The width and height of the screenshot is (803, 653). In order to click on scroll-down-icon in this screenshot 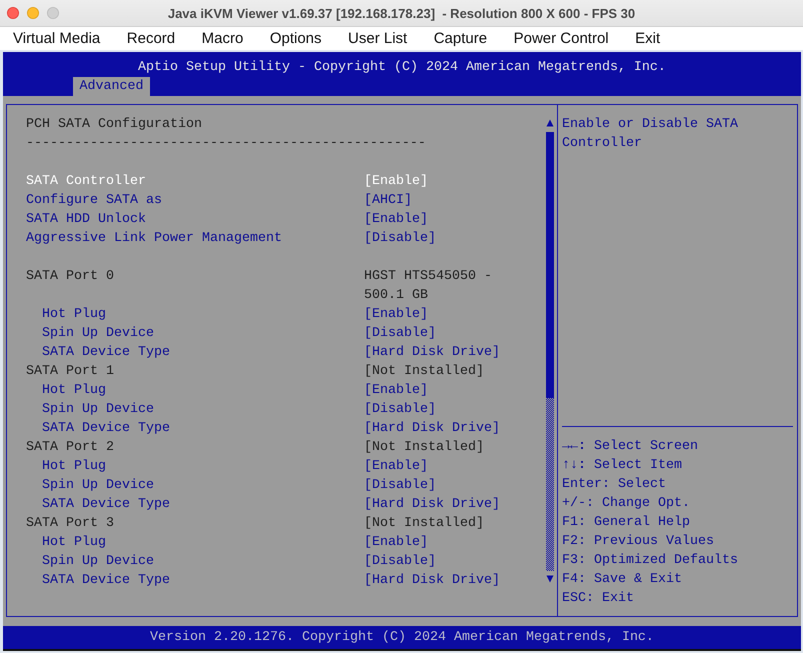, I will do `click(550, 579)`.